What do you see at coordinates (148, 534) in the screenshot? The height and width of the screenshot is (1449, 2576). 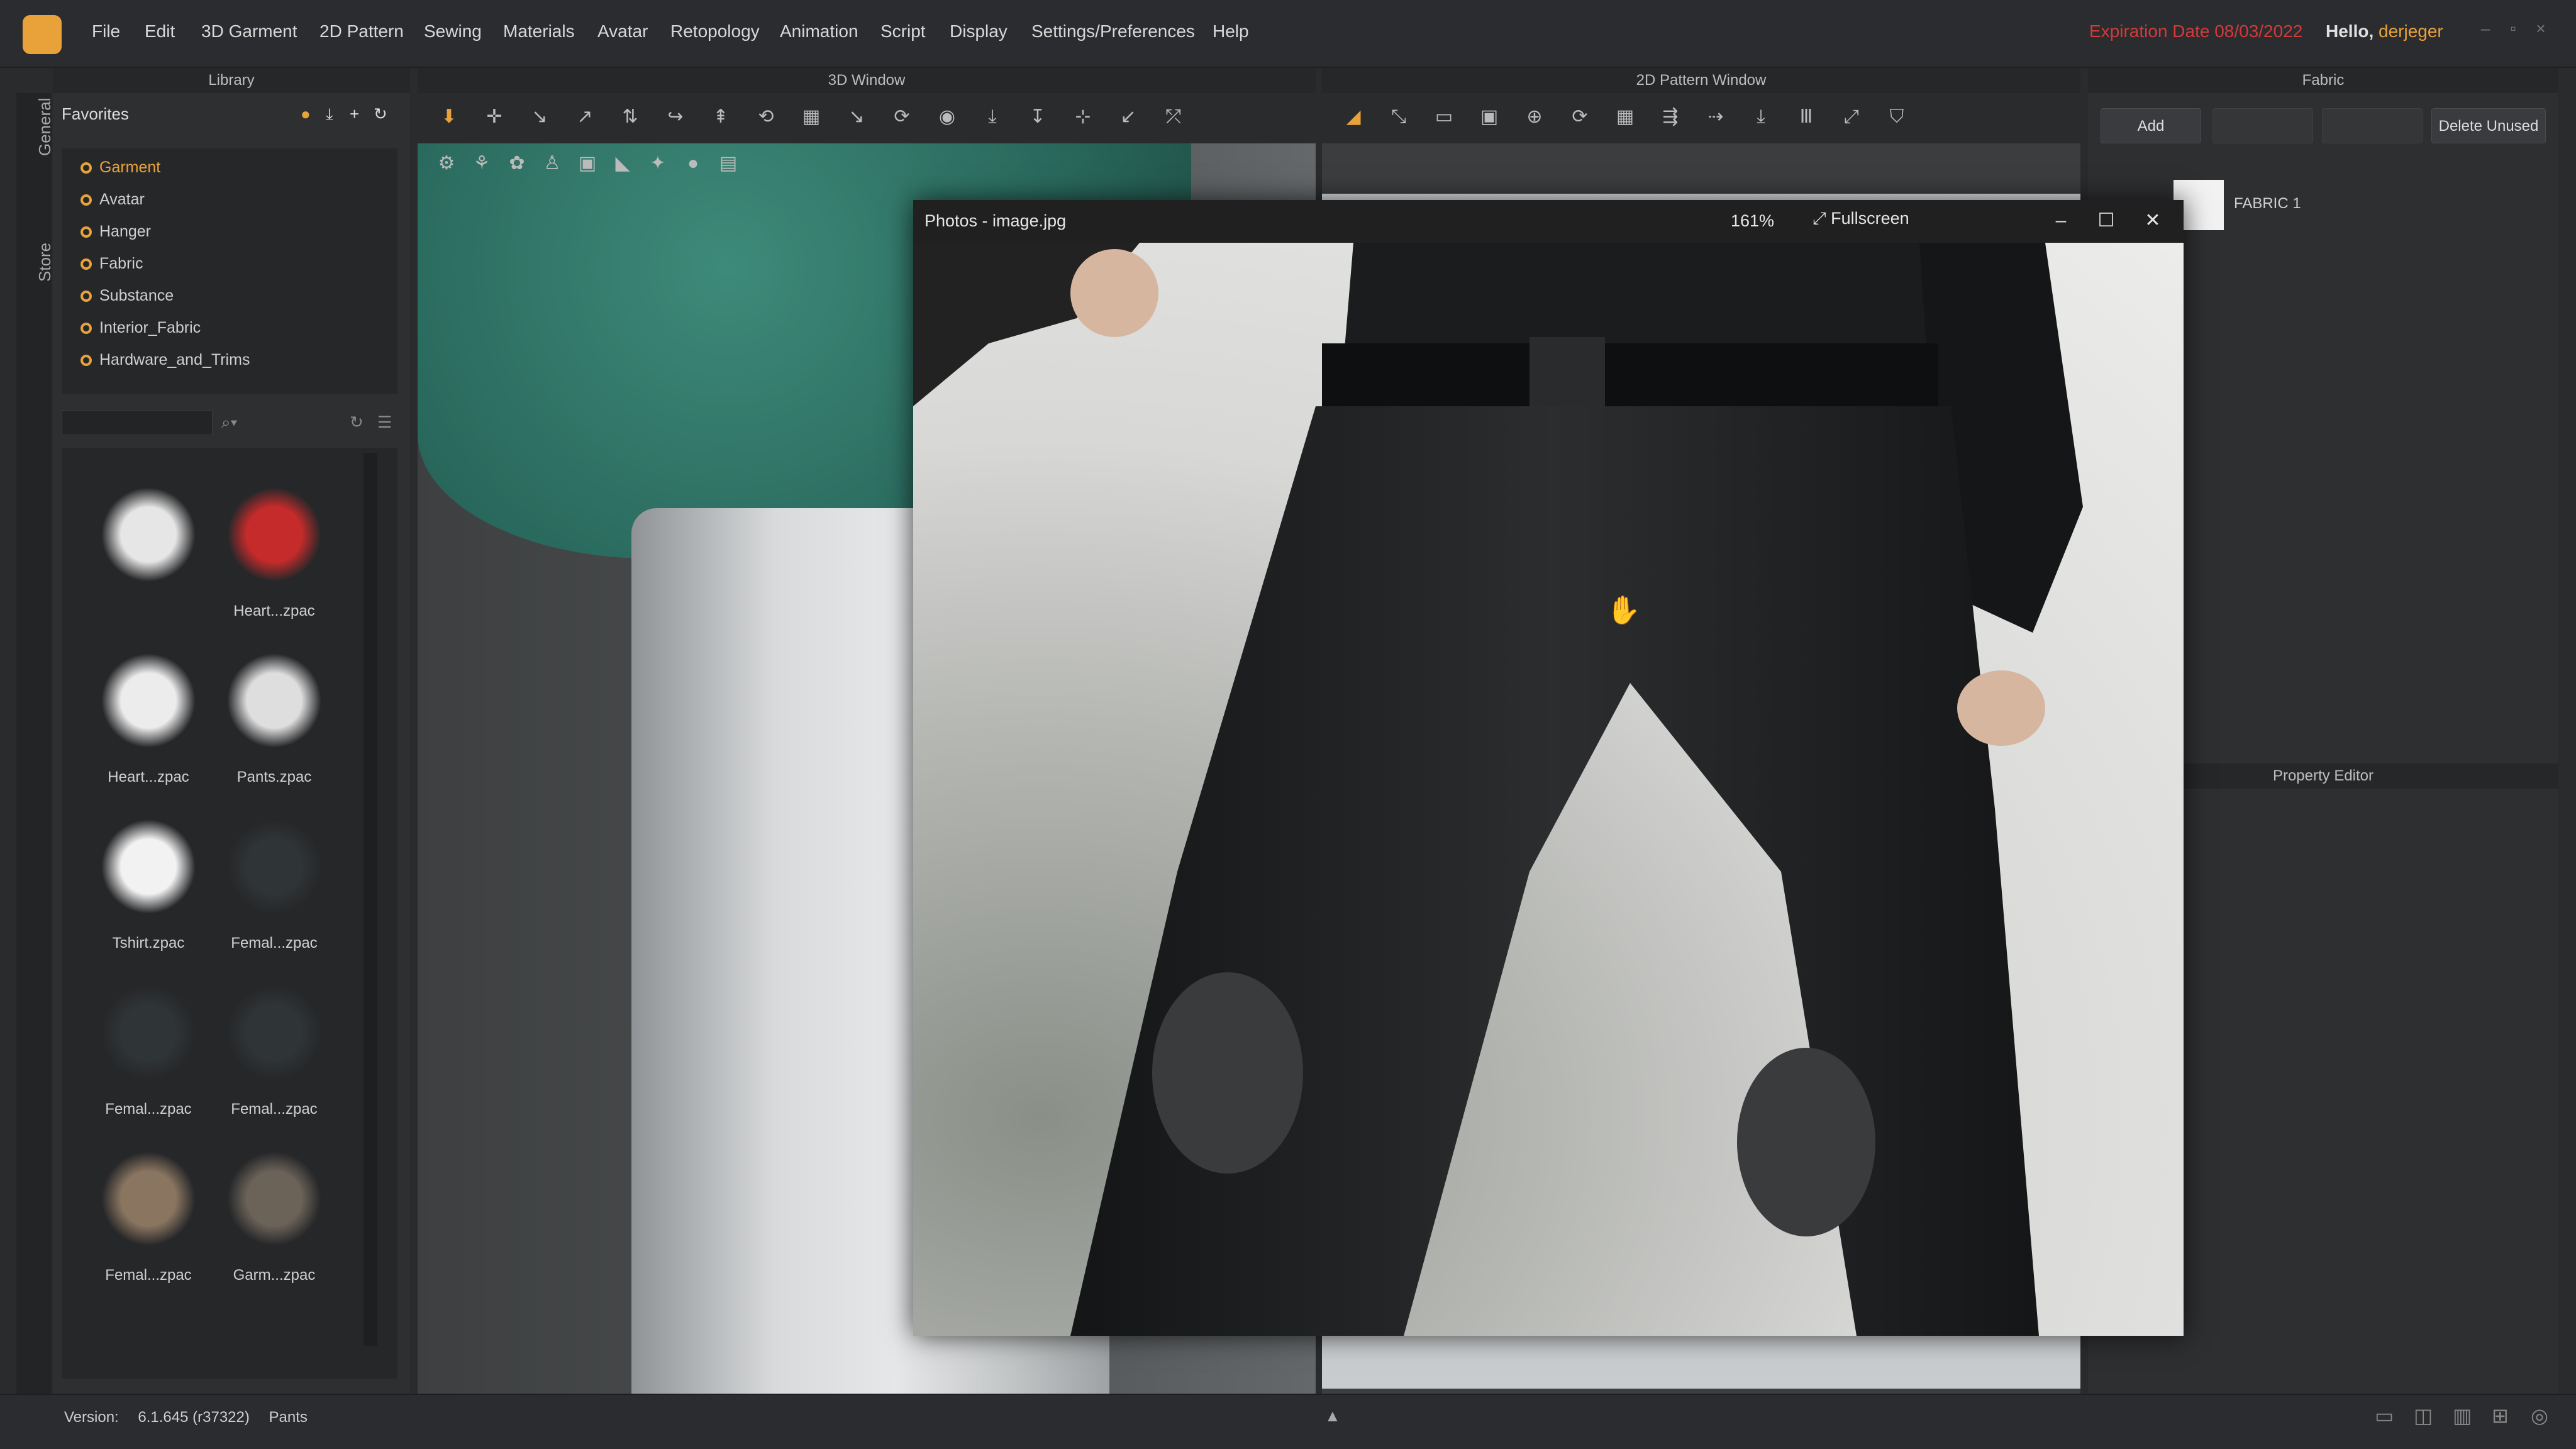 I see `fold-icon` at bounding box center [148, 534].